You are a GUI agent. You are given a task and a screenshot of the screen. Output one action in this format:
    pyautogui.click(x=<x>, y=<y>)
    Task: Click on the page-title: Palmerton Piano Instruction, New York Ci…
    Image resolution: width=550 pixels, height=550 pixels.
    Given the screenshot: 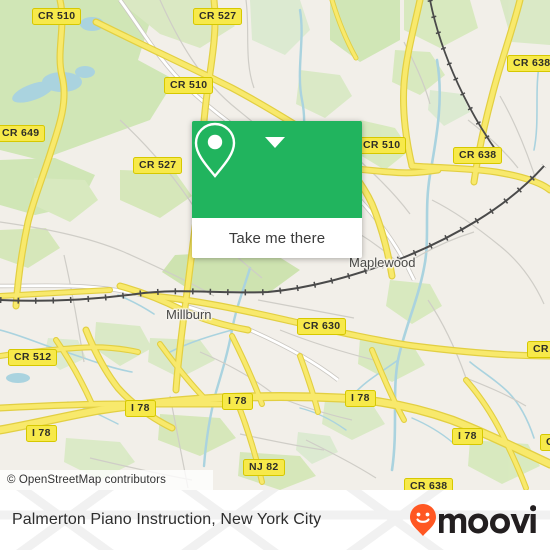 What is the action you would take?
    pyautogui.click(x=166, y=520)
    